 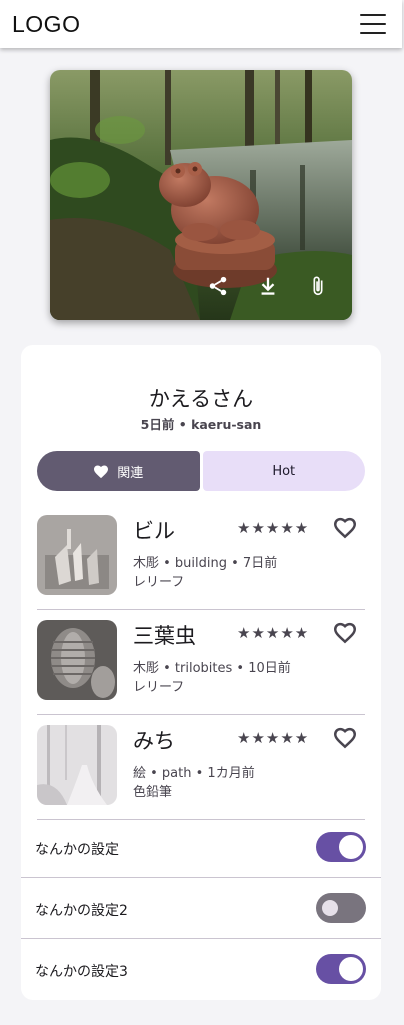 I want to click on download-icon, so click(x=268, y=286).